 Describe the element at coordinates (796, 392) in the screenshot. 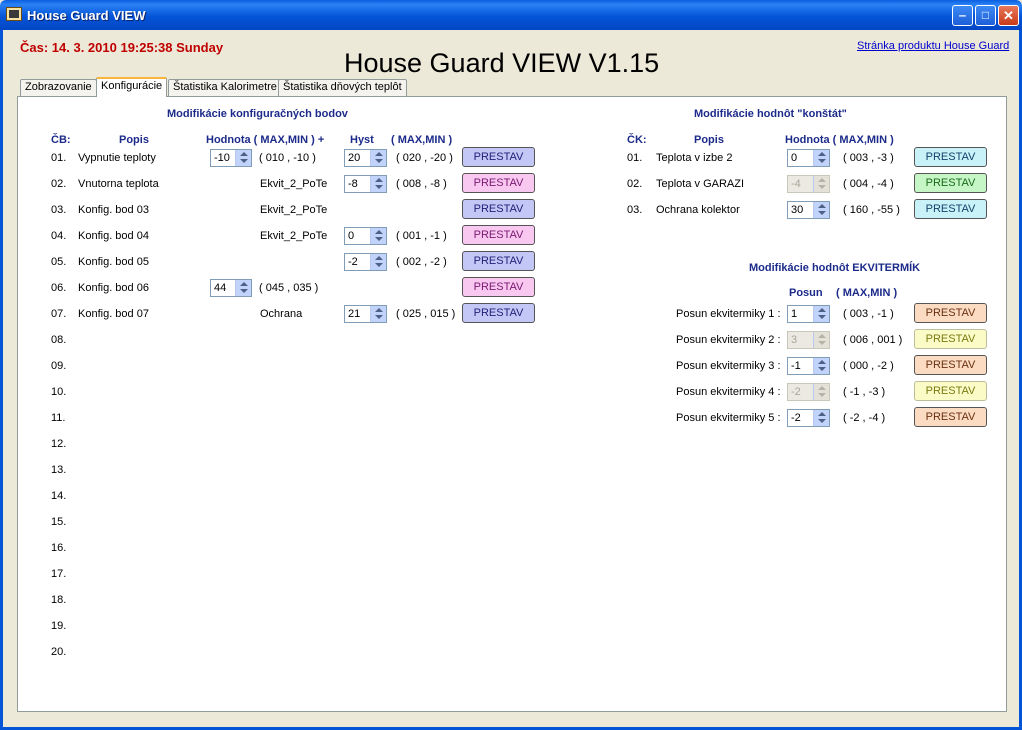

I see `spinner-value: -2` at that location.